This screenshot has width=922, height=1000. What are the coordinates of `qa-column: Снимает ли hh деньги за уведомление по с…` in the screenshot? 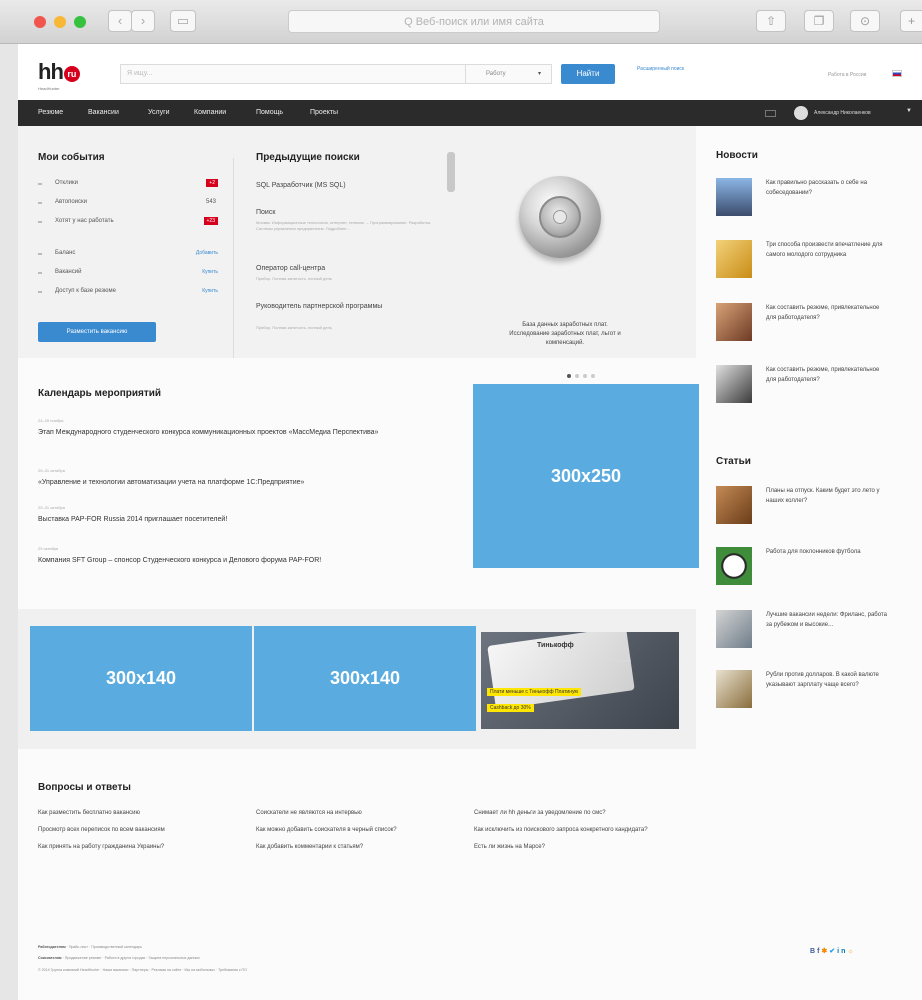 It's located at (564, 834).